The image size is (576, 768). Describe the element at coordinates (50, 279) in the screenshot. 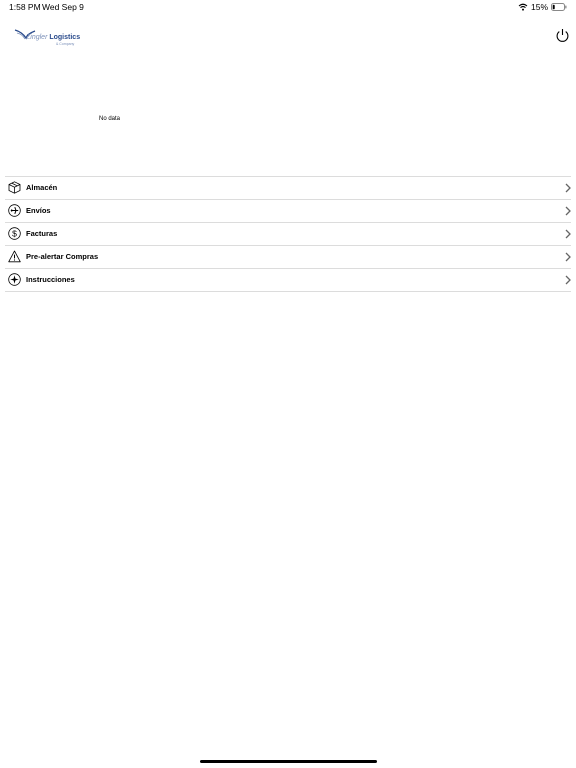

I see `menu-item-label: Instrucciones` at that location.